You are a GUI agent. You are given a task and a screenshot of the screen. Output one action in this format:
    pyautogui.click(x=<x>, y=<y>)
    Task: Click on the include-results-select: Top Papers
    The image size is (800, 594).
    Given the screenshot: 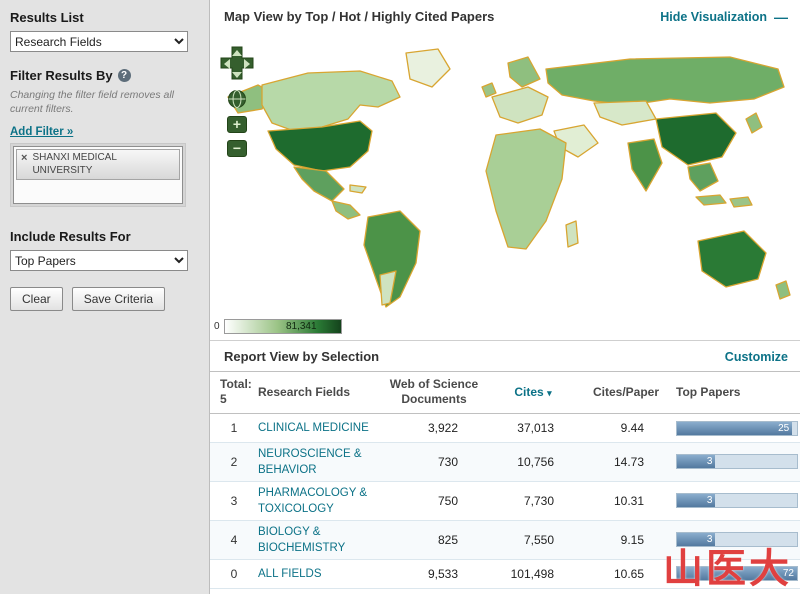 What is the action you would take?
    pyautogui.click(x=99, y=261)
    